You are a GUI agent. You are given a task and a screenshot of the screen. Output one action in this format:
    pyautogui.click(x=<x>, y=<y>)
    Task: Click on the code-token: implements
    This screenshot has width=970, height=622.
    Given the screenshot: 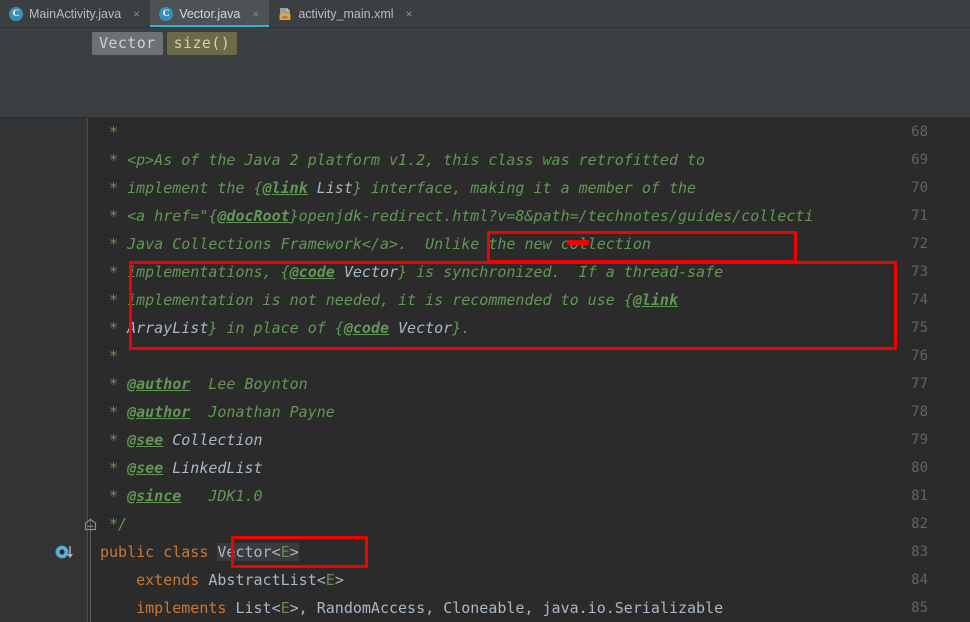 What is the action you would take?
    pyautogui.click(x=181, y=608)
    